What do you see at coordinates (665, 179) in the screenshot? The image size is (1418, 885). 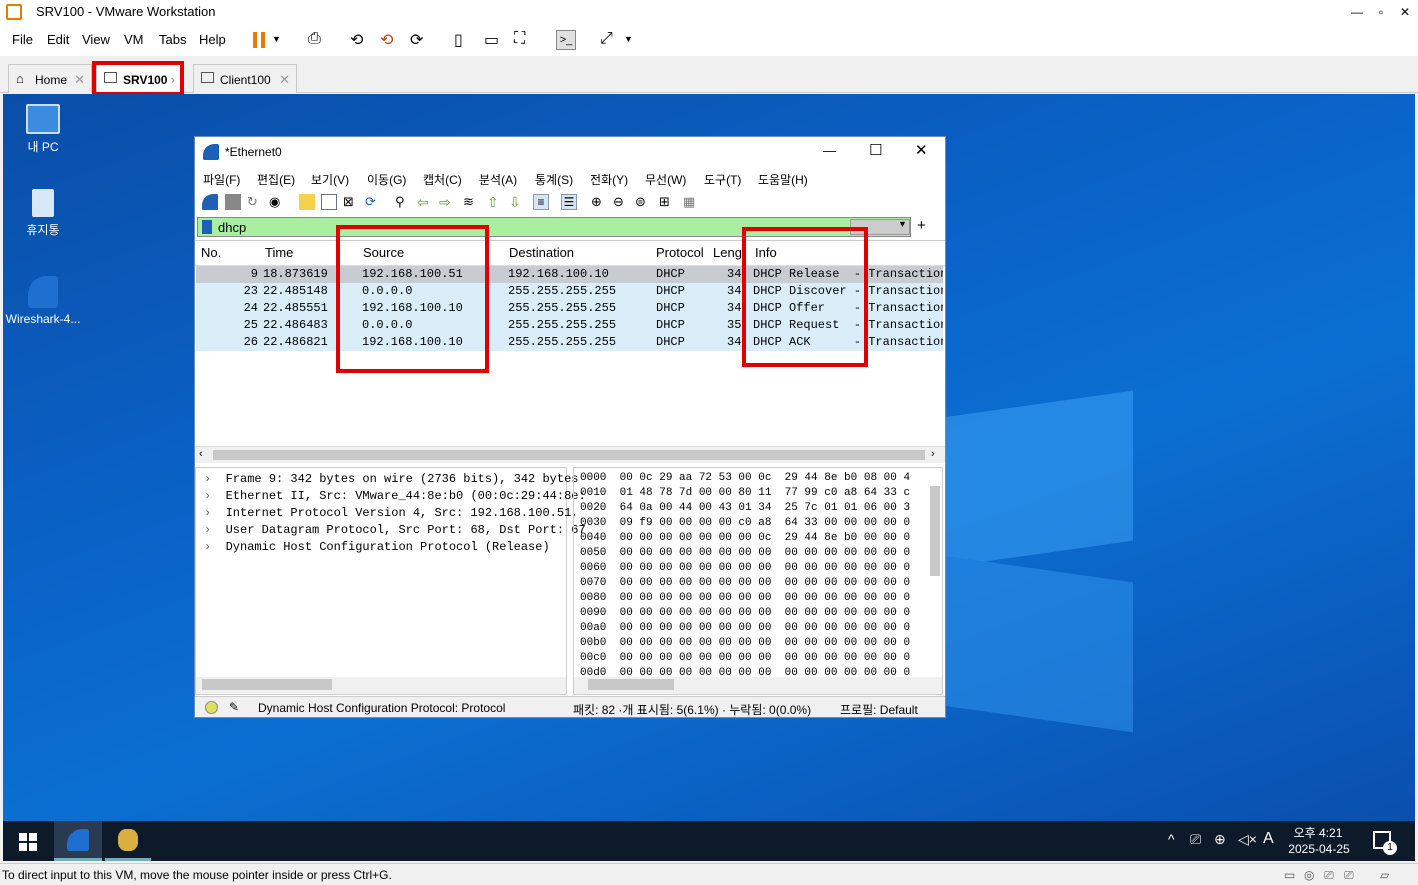 I see `menu-wireless: 무선(W)` at bounding box center [665, 179].